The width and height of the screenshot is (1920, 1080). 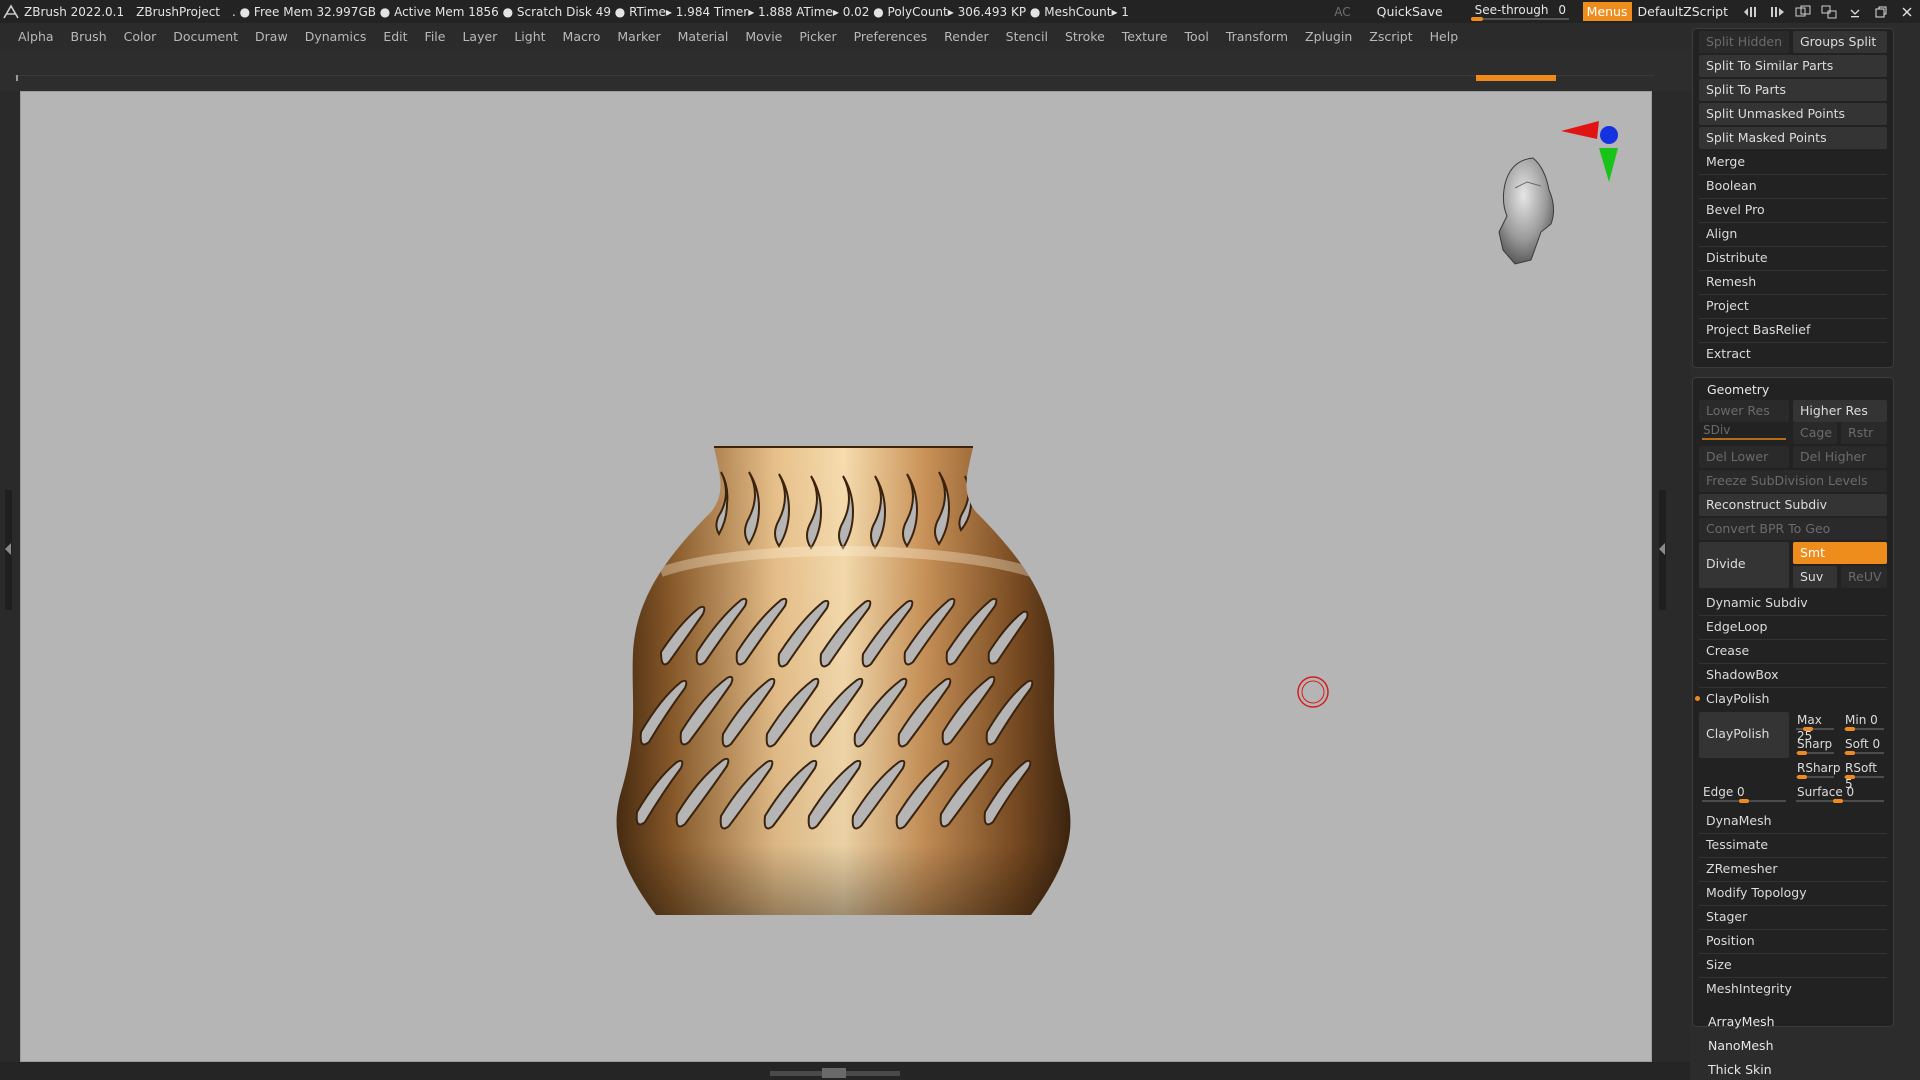 I want to click on project-basrelief-menu: Project BasRelief, so click(x=1793, y=330).